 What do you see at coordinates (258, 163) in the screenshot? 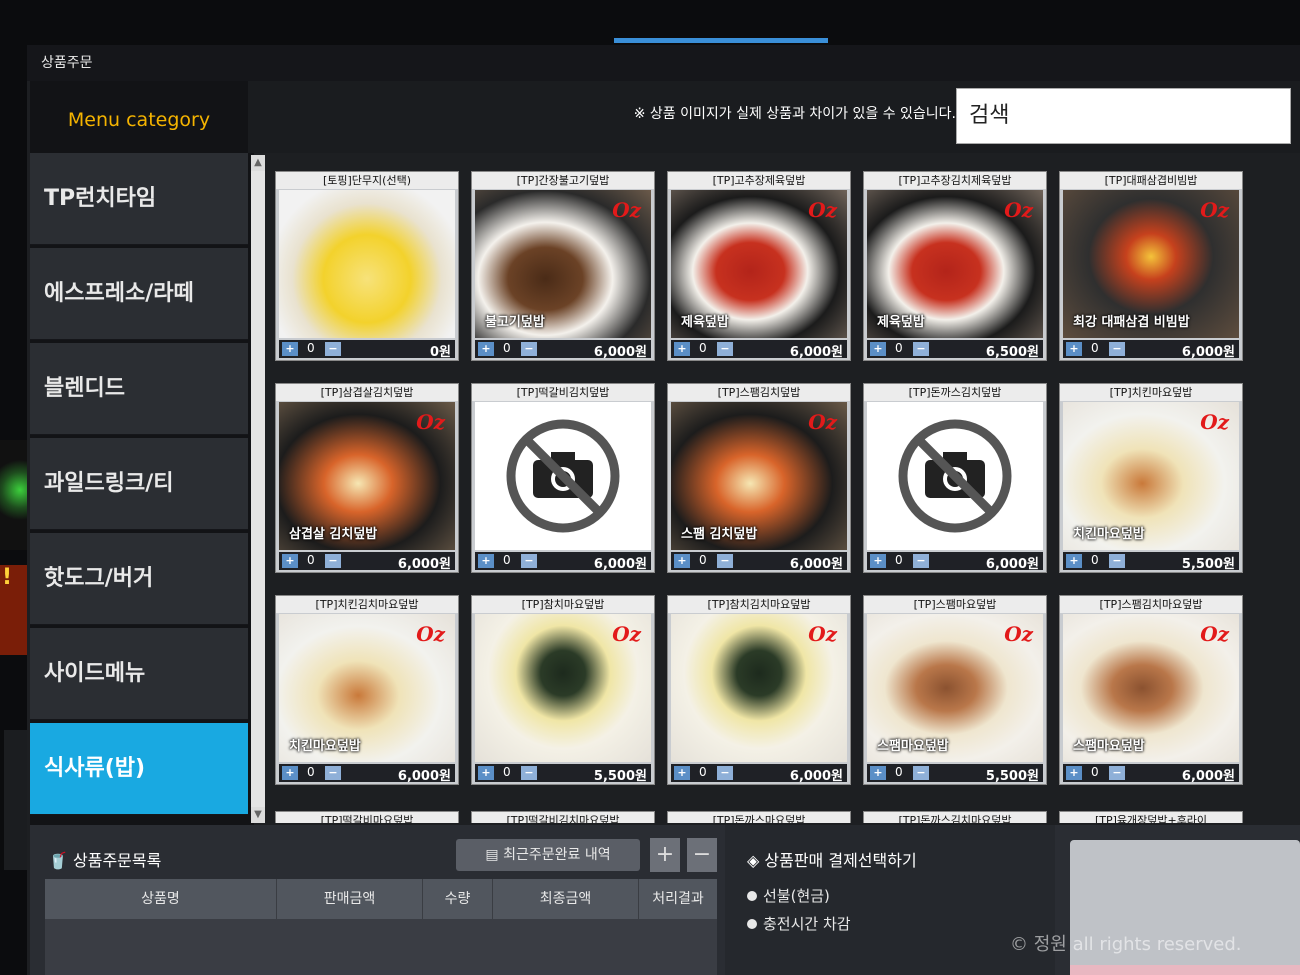
I see `scroll-up-arrow-icon: ▲` at bounding box center [258, 163].